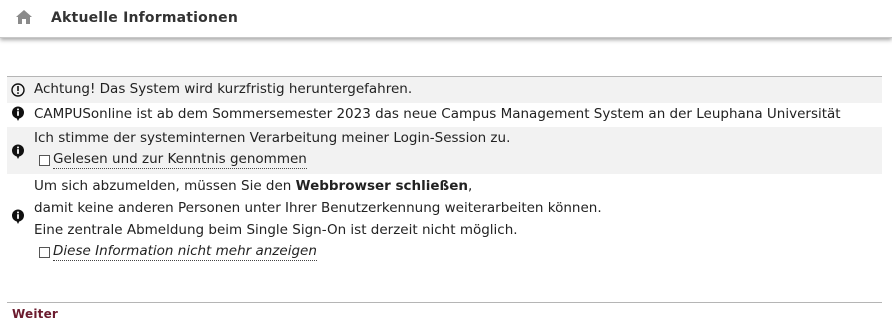 The width and height of the screenshot is (892, 331). Describe the element at coordinates (185, 252) in the screenshot. I see `checkbox-label: Diese Information nicht mehr anzeigen` at that location.